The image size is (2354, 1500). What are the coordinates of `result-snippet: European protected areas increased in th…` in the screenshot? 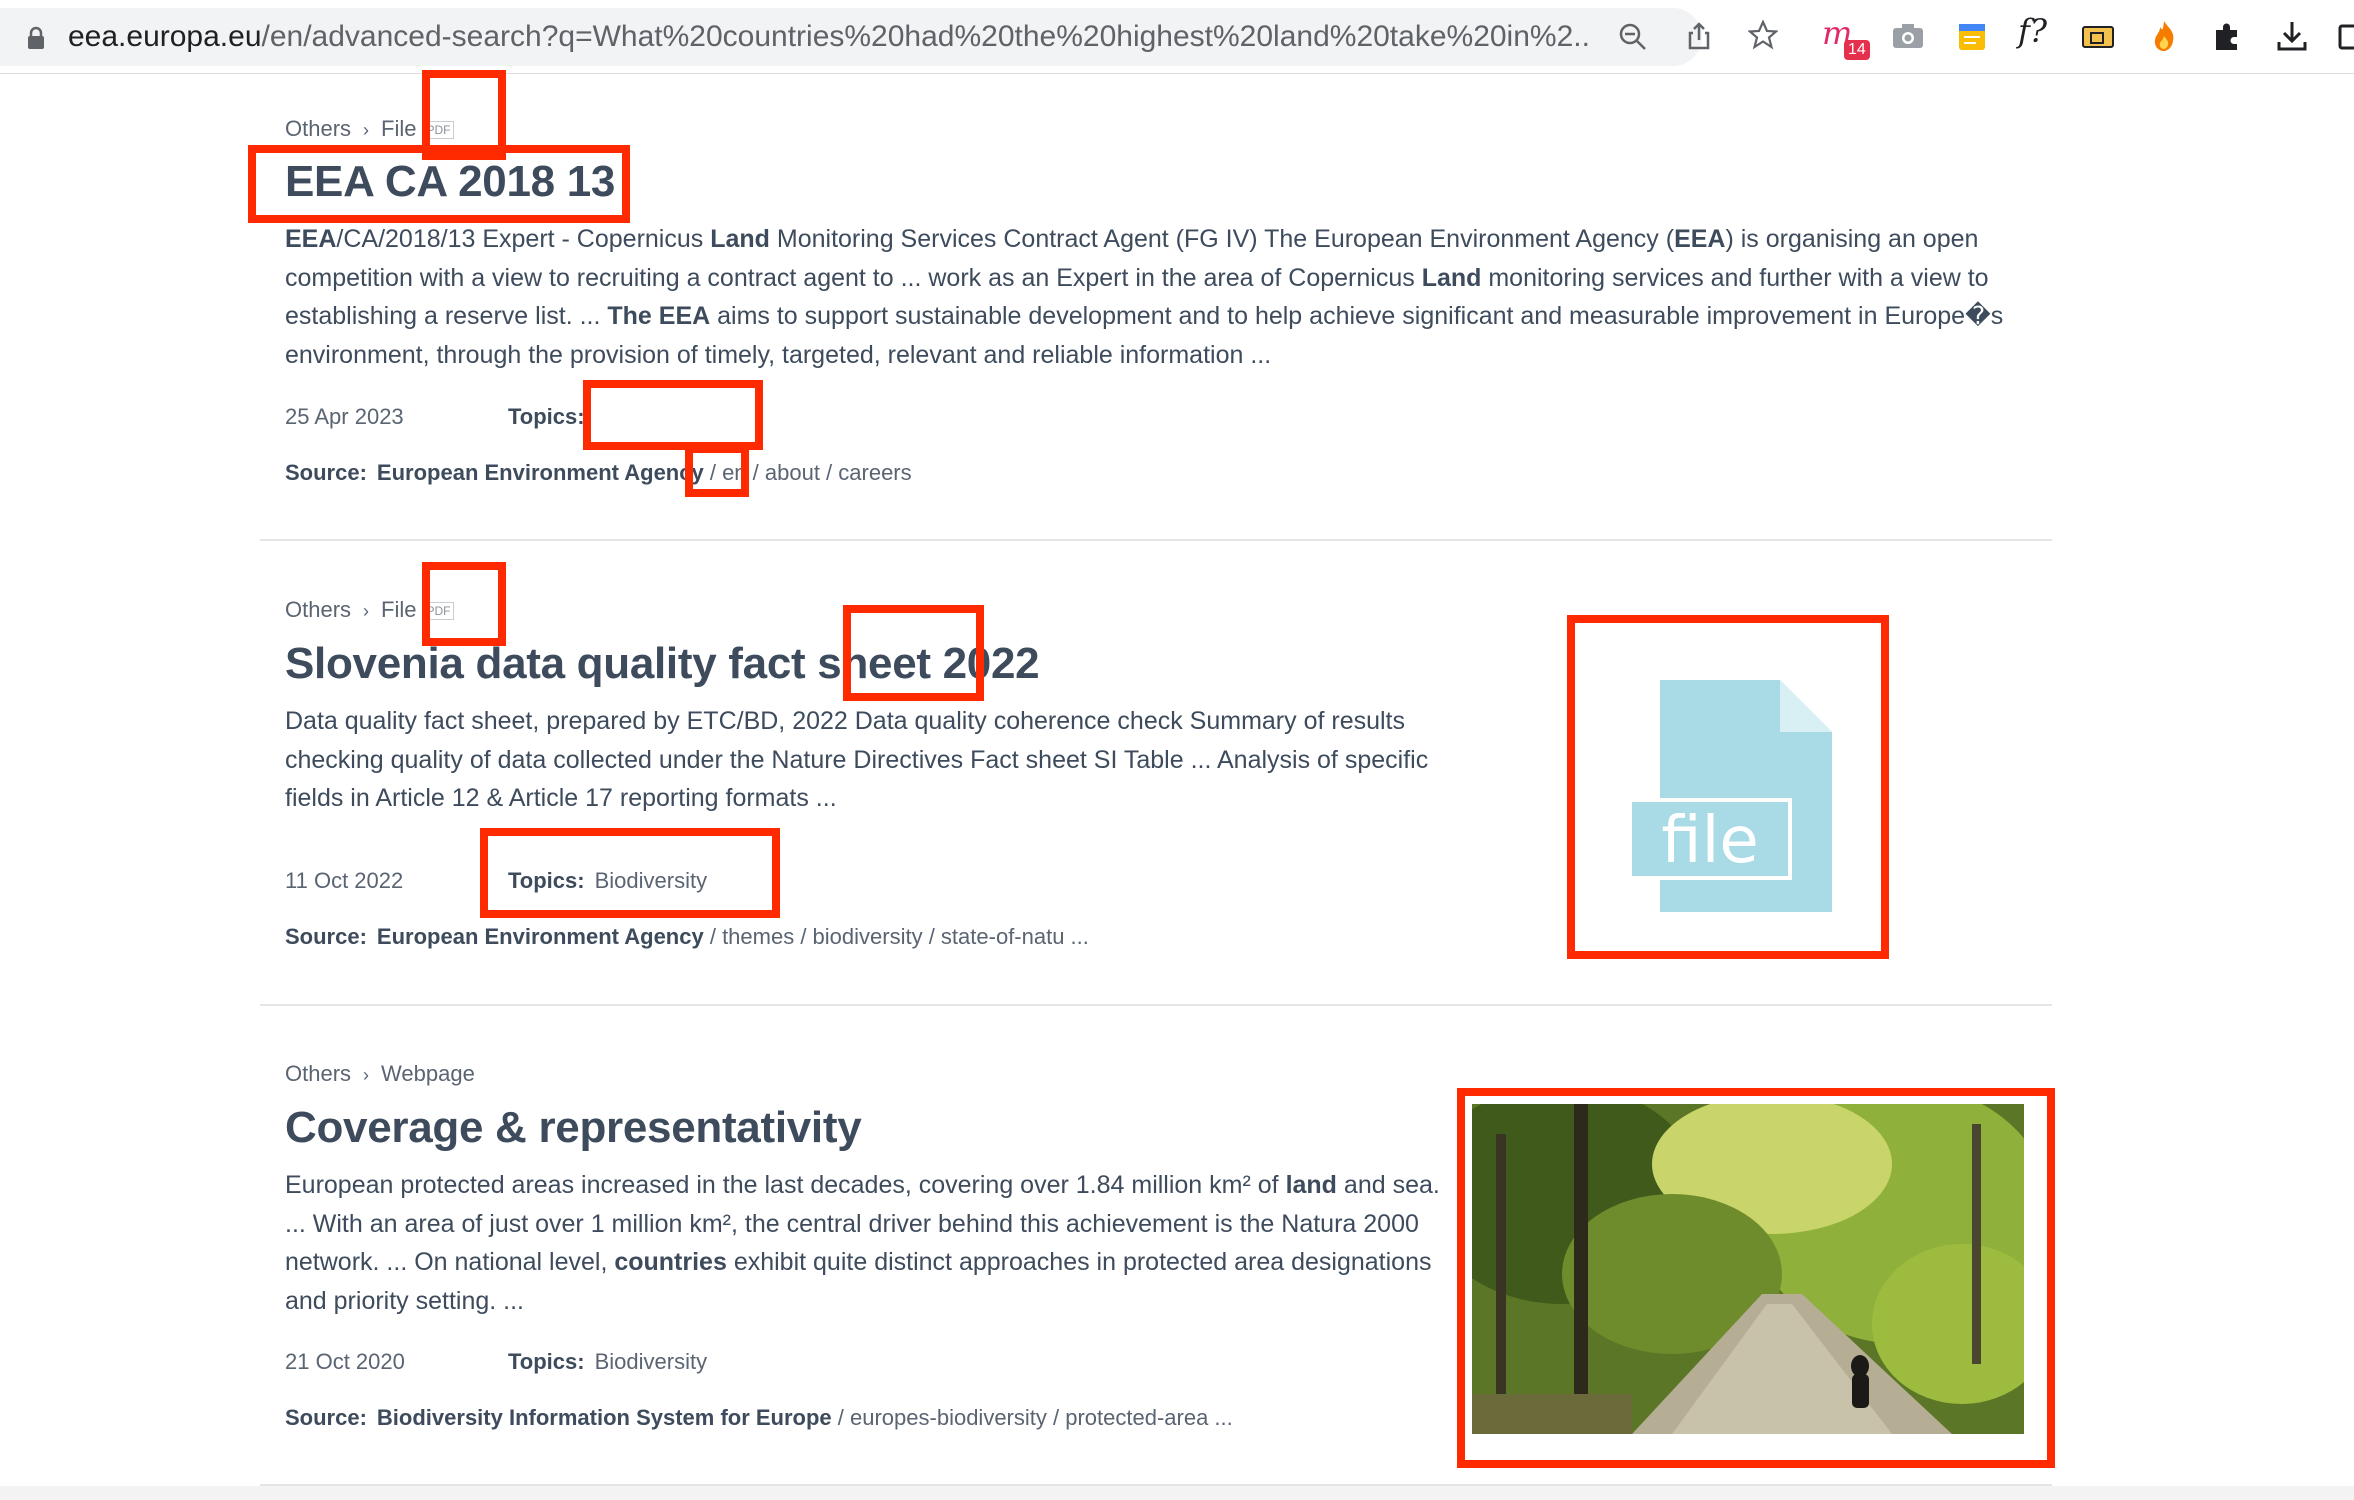 It's located at (862, 1243).